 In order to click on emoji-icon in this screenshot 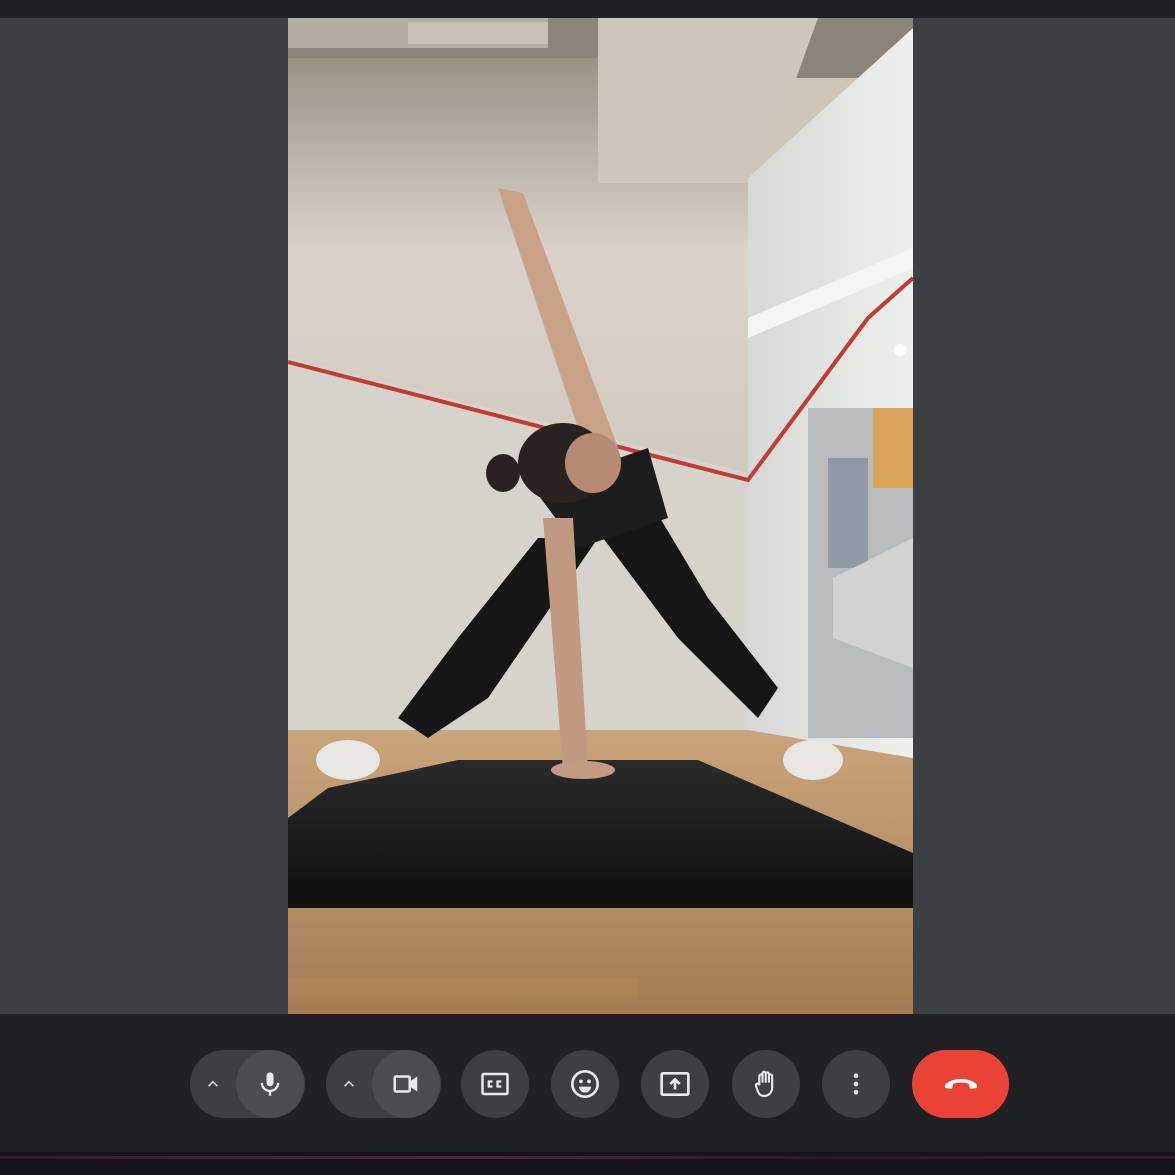, I will do `click(585, 1084)`.